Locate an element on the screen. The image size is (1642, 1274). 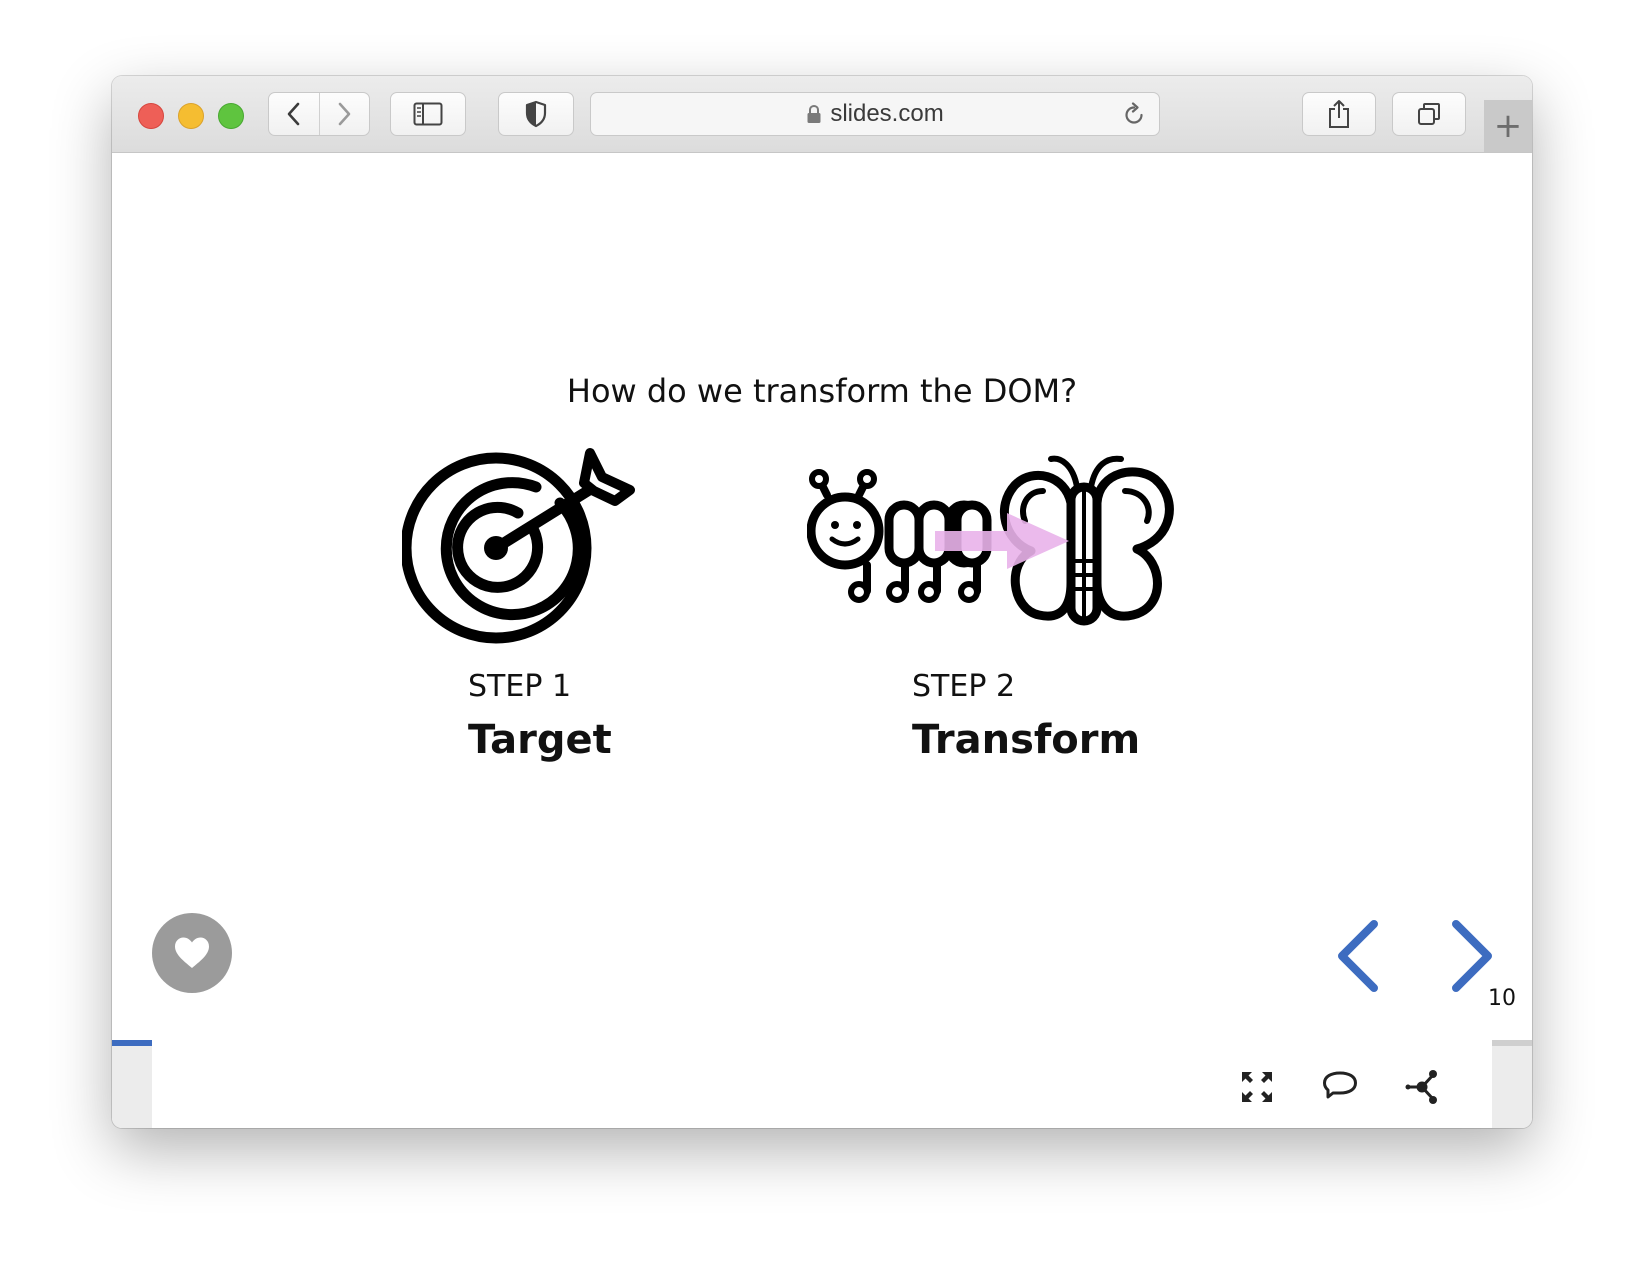
new-tab-button: + is located at coordinates (1508, 126).